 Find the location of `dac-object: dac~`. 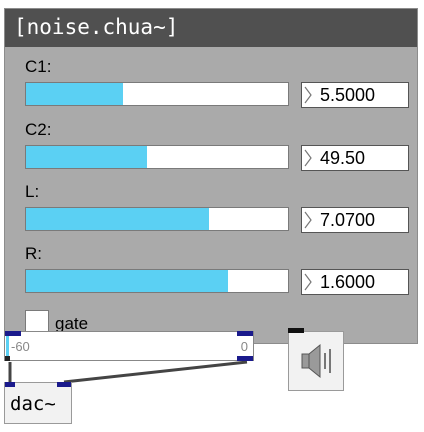

dac-object: dac~ is located at coordinates (38, 403).